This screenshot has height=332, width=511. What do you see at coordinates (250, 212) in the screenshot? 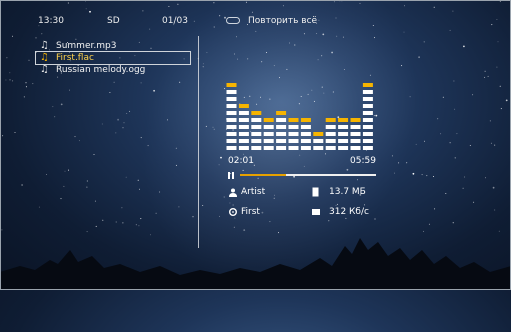
I see `album-name: First` at bounding box center [250, 212].